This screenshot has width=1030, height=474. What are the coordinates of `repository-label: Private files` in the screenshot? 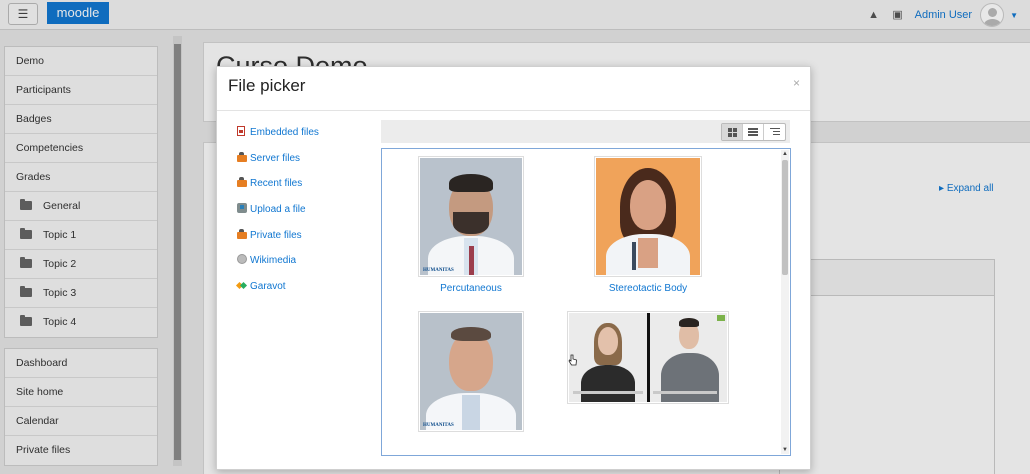 It's located at (276, 235).